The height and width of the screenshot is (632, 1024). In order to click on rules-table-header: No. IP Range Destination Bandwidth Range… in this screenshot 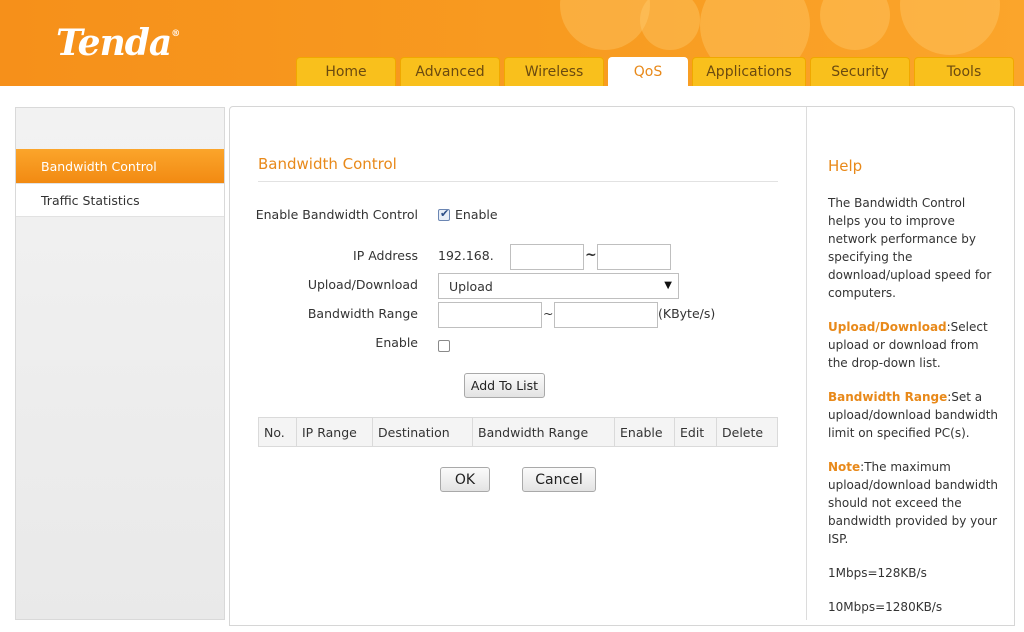, I will do `click(518, 432)`.